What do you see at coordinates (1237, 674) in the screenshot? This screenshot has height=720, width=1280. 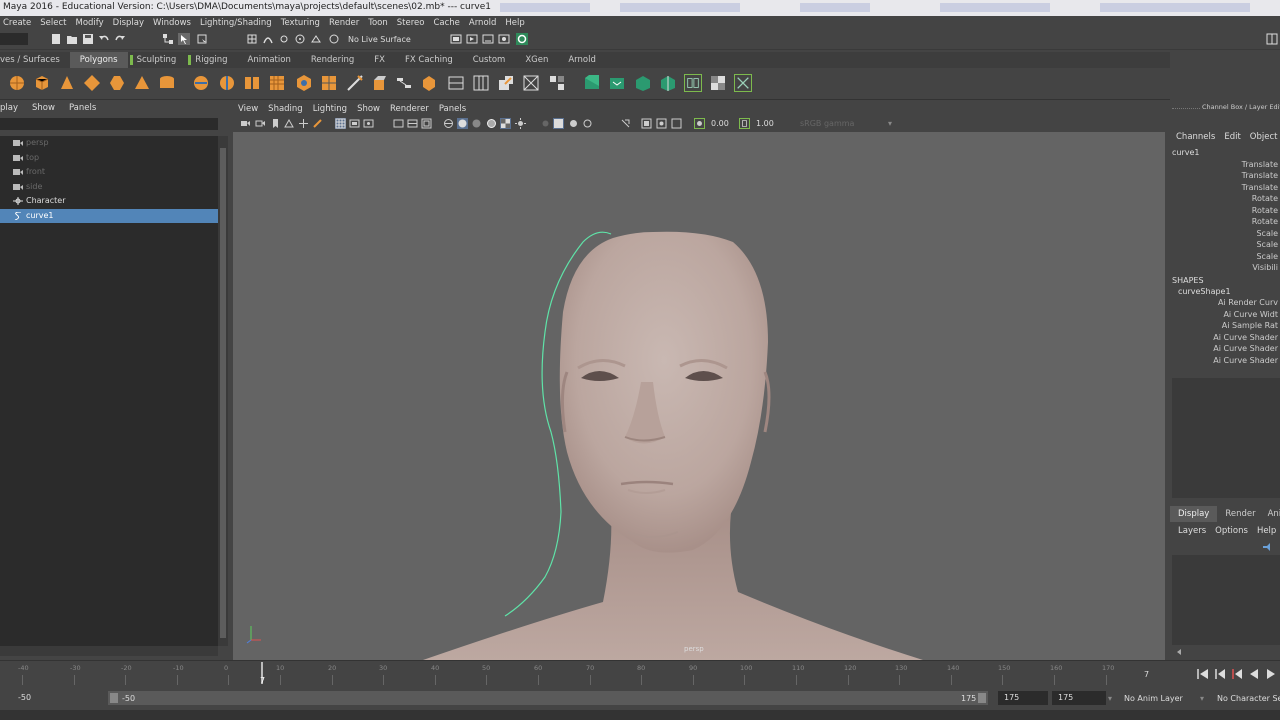 I see `step-back-frame-icon` at bounding box center [1237, 674].